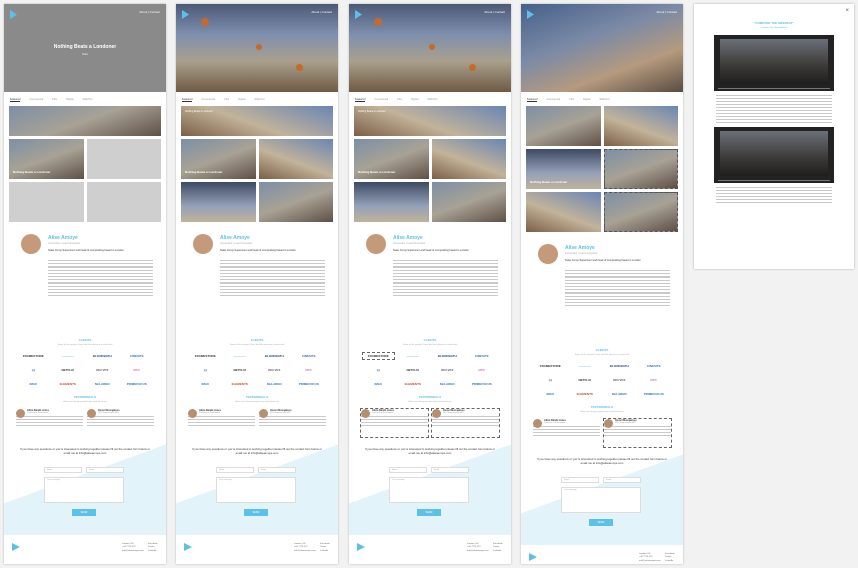  Describe the element at coordinates (309, 370) in the screenshot. I see `client-logo: MPC` at that location.